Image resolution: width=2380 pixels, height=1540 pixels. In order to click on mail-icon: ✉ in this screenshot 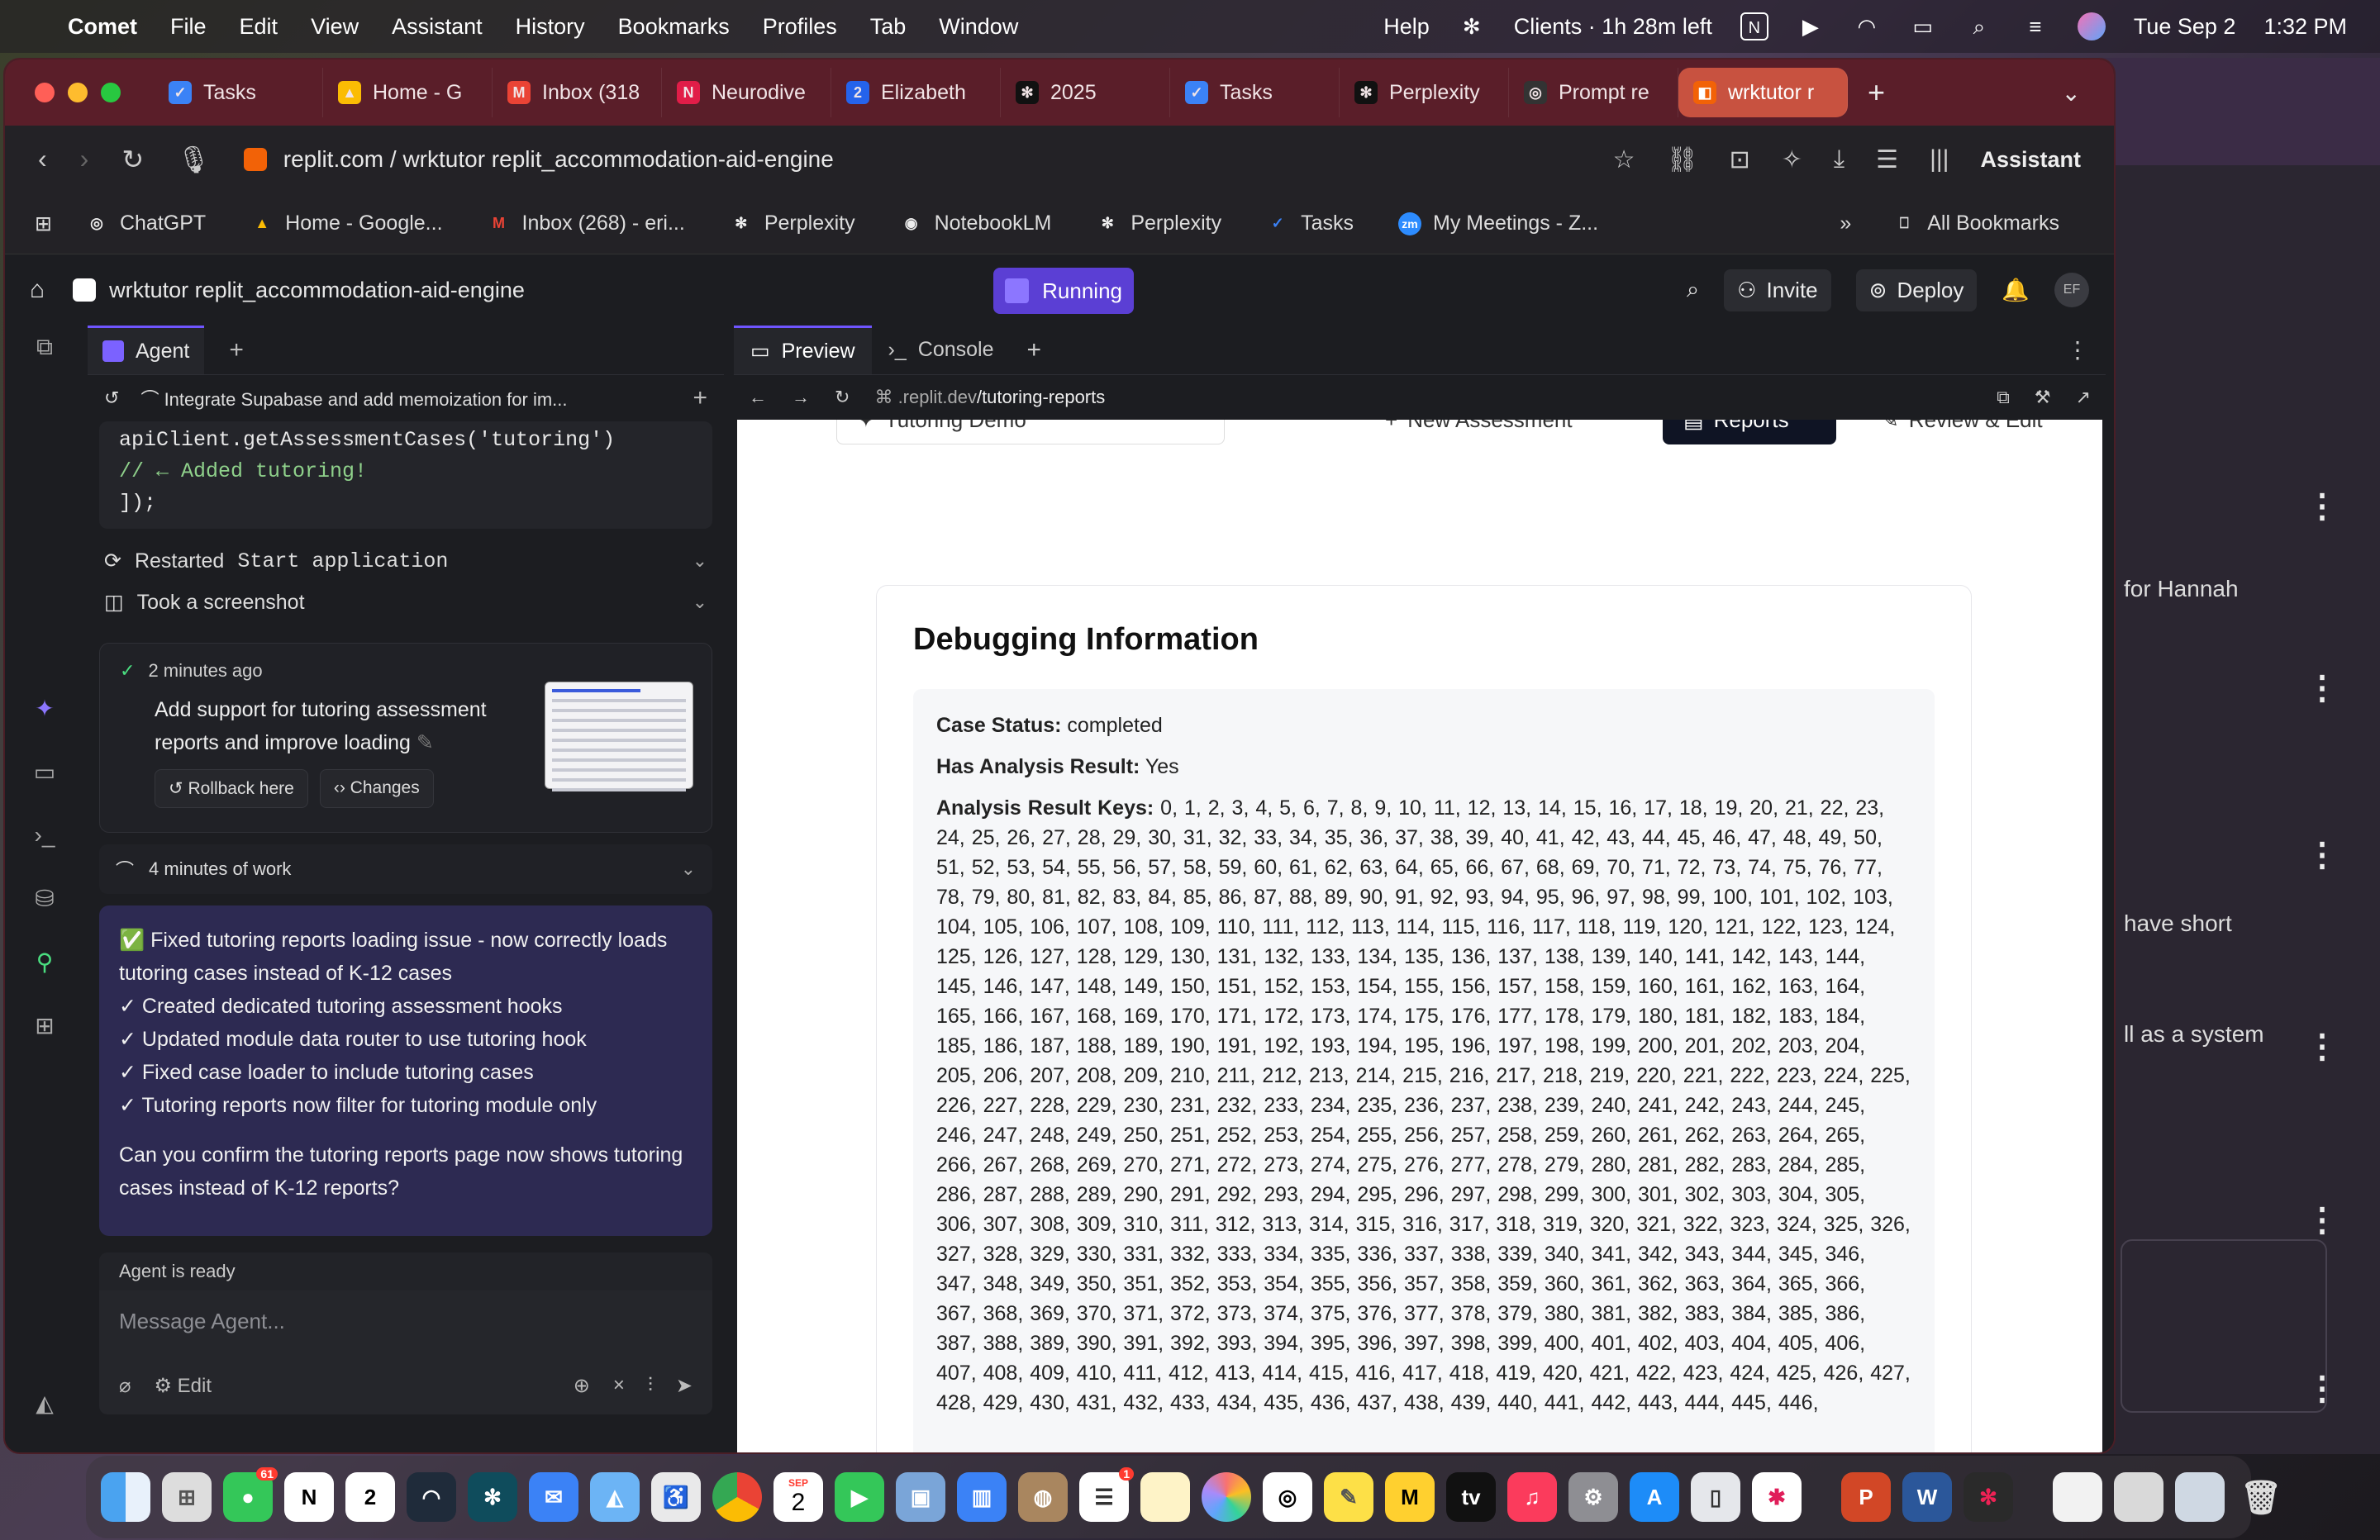, I will do `click(553, 1497)`.